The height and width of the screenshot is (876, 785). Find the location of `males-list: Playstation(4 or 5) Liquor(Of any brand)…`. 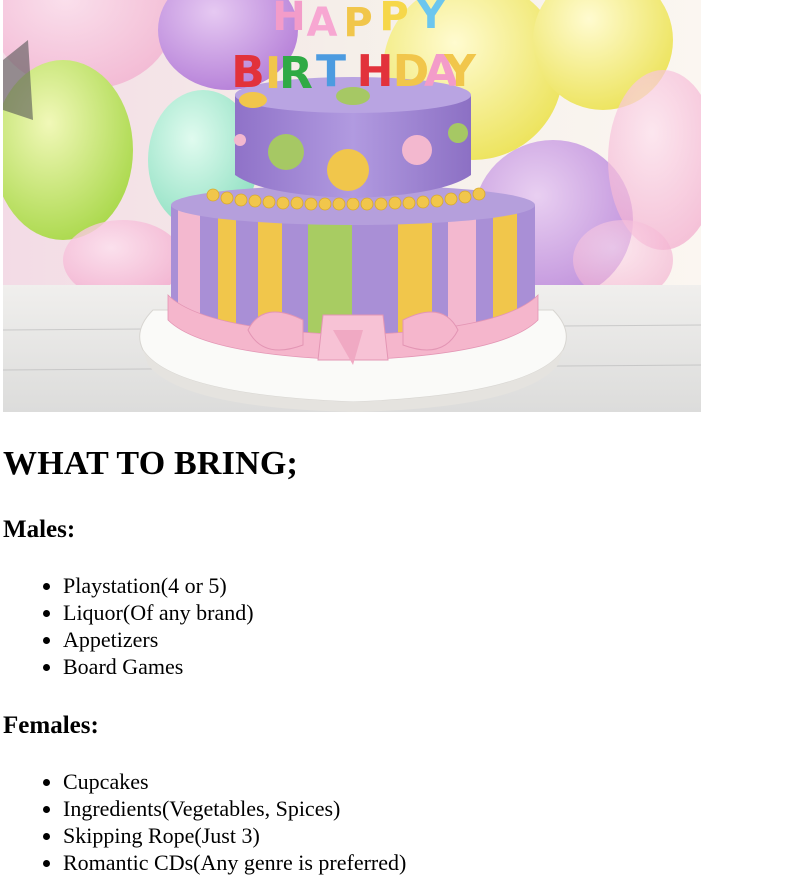

males-list: Playstation(4 or 5) Liquor(Of any brand)… is located at coordinates (128, 626).